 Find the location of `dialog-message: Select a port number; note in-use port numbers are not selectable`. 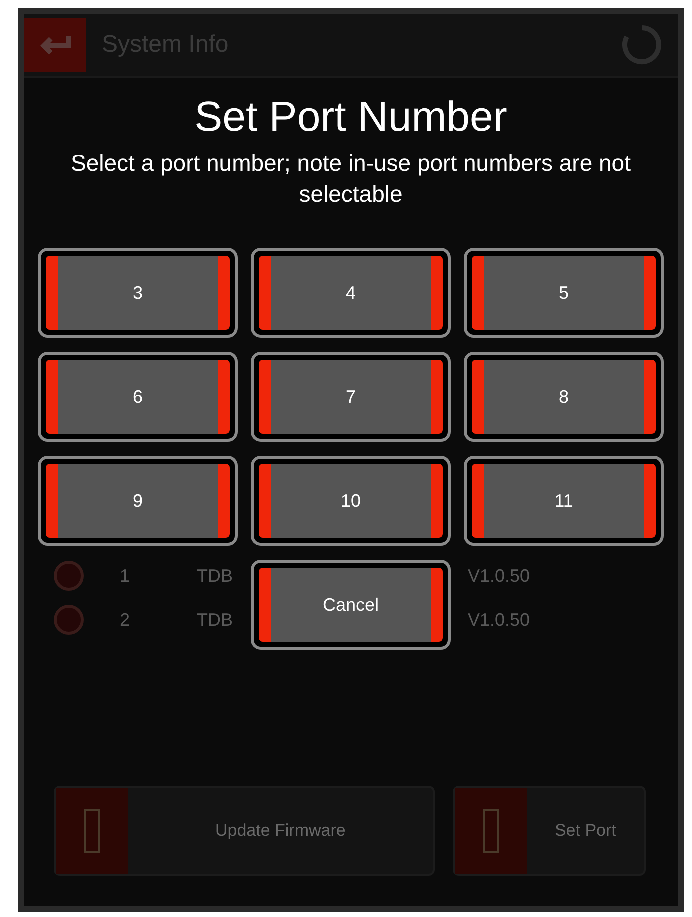

dialog-message: Select a port number; note in-use port numbers are not selectable is located at coordinates (351, 179).